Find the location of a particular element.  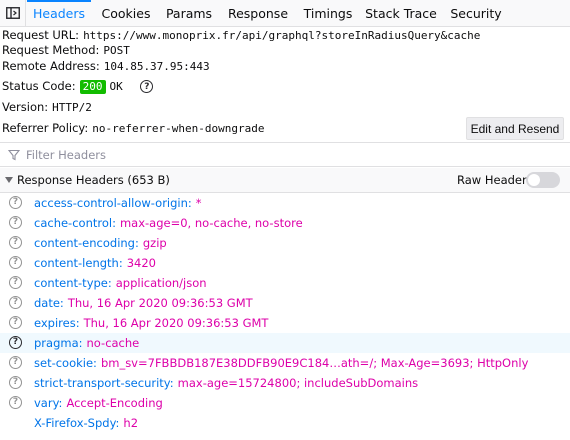

raw-headers-toggle is located at coordinates (543, 180).